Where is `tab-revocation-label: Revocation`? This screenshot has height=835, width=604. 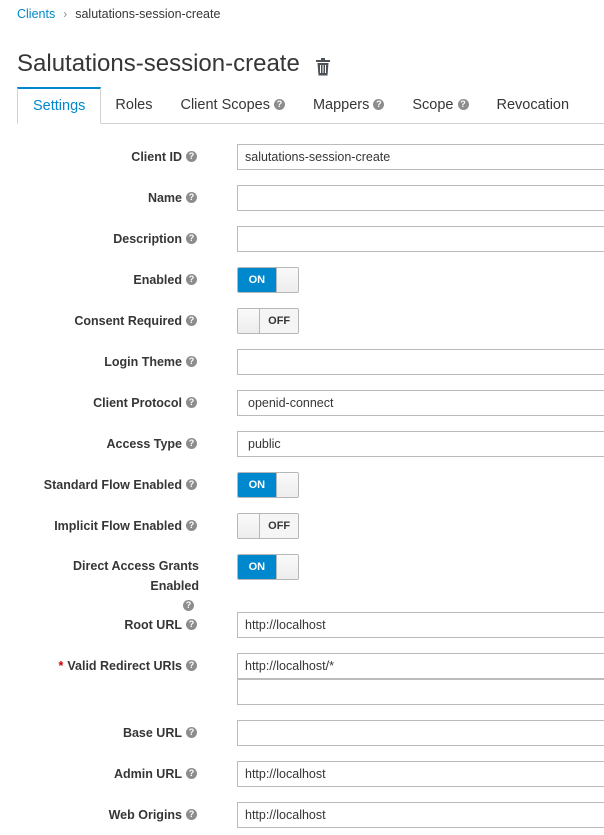
tab-revocation-label: Revocation is located at coordinates (533, 105).